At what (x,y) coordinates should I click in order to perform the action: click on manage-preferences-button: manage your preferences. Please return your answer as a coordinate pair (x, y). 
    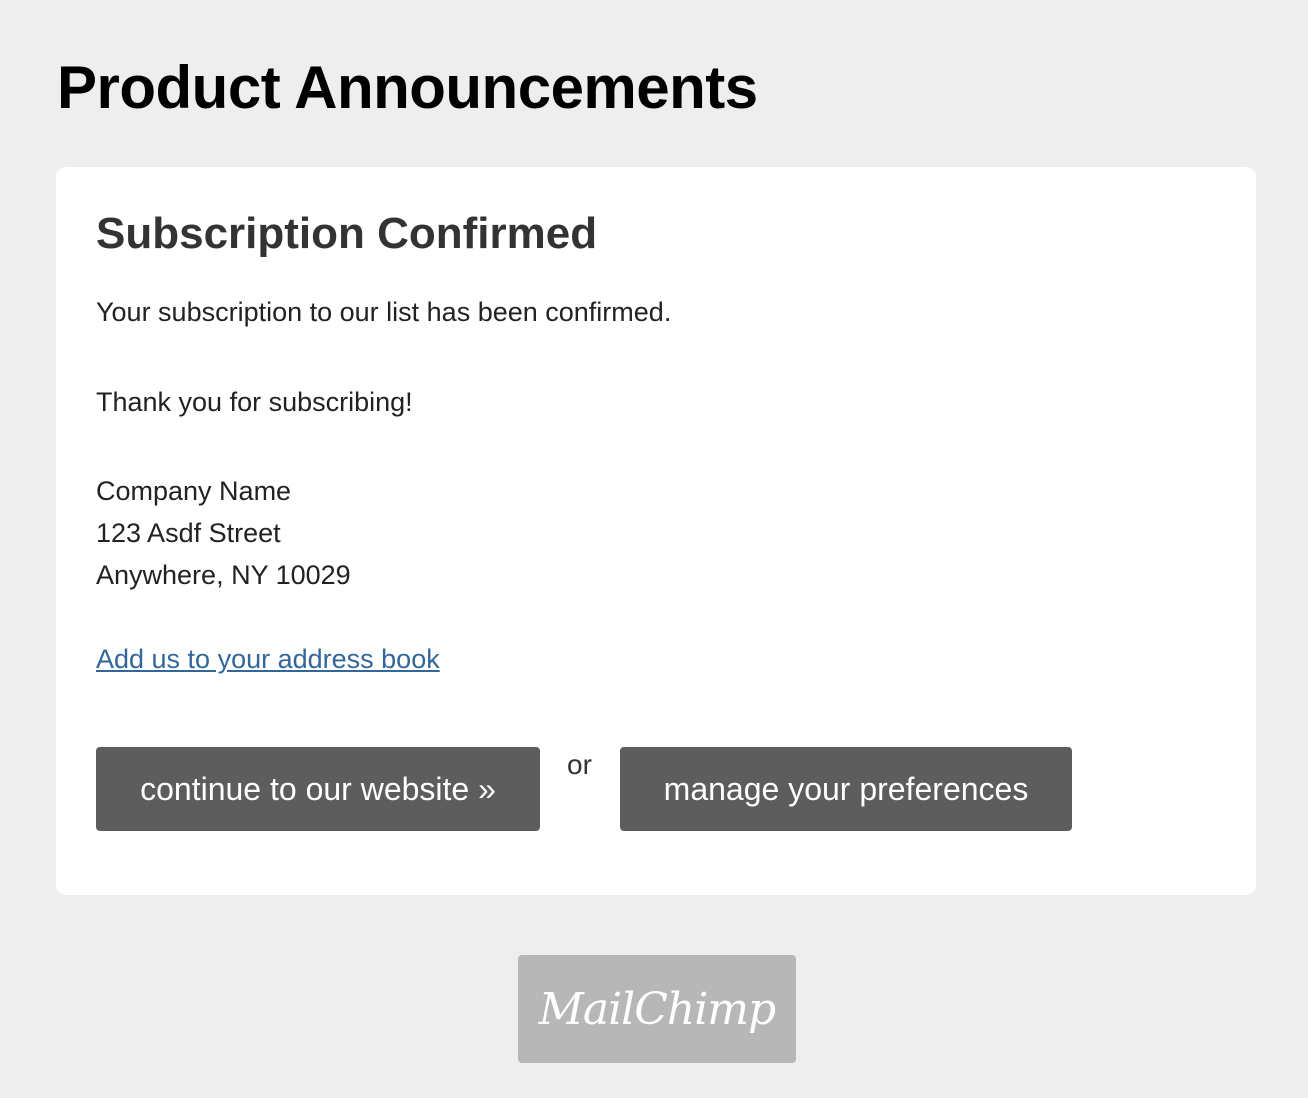
    Looking at the image, I should click on (846, 789).